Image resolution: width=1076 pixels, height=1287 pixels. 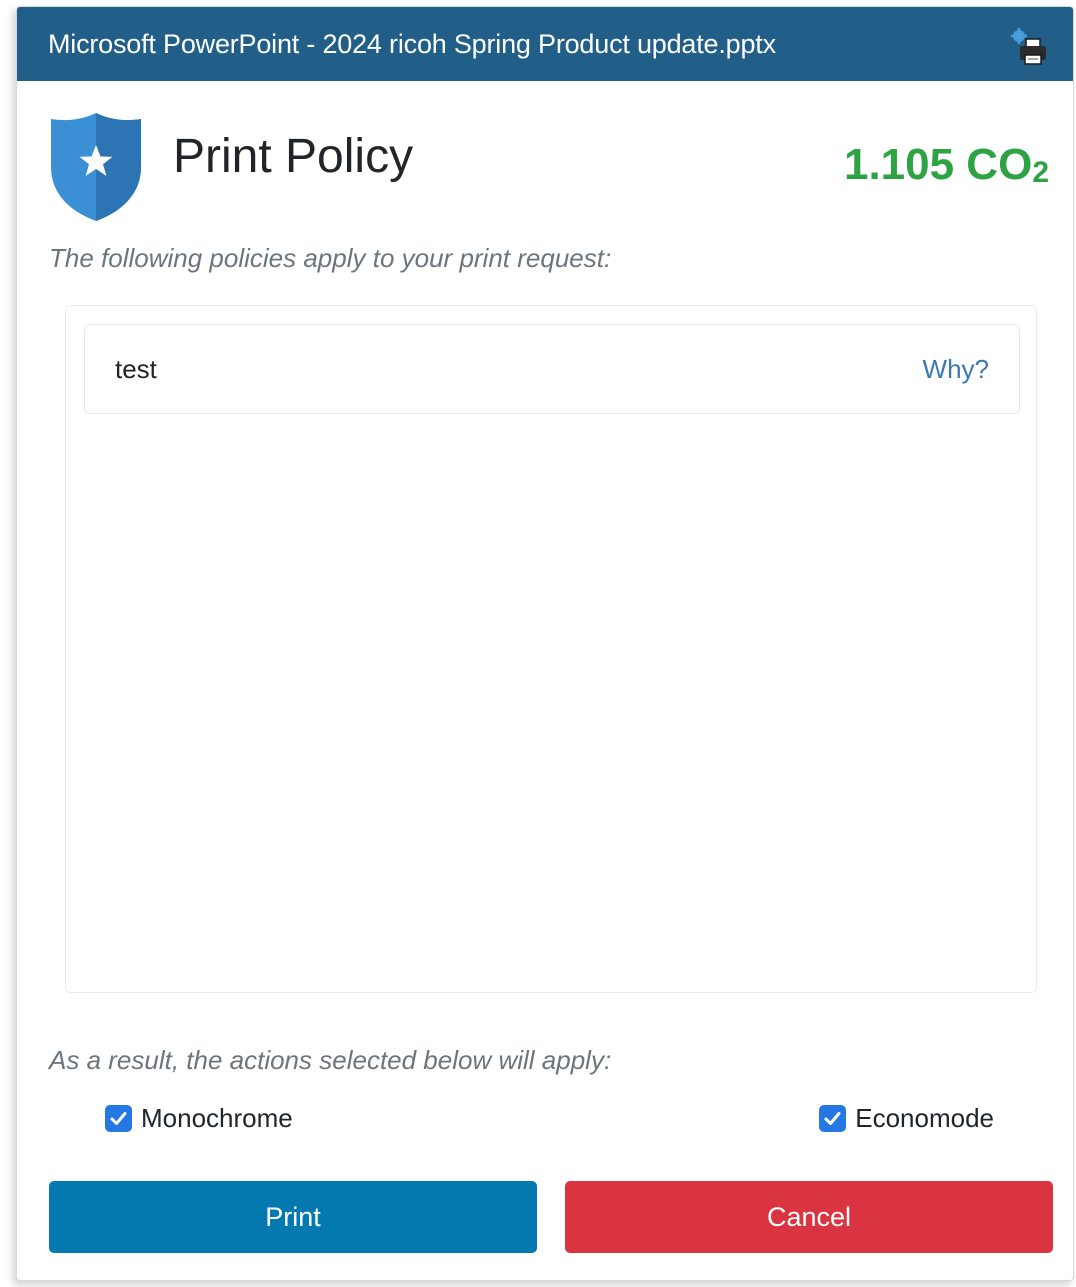 I want to click on monochrome-label: Monochrome, so click(x=217, y=1118).